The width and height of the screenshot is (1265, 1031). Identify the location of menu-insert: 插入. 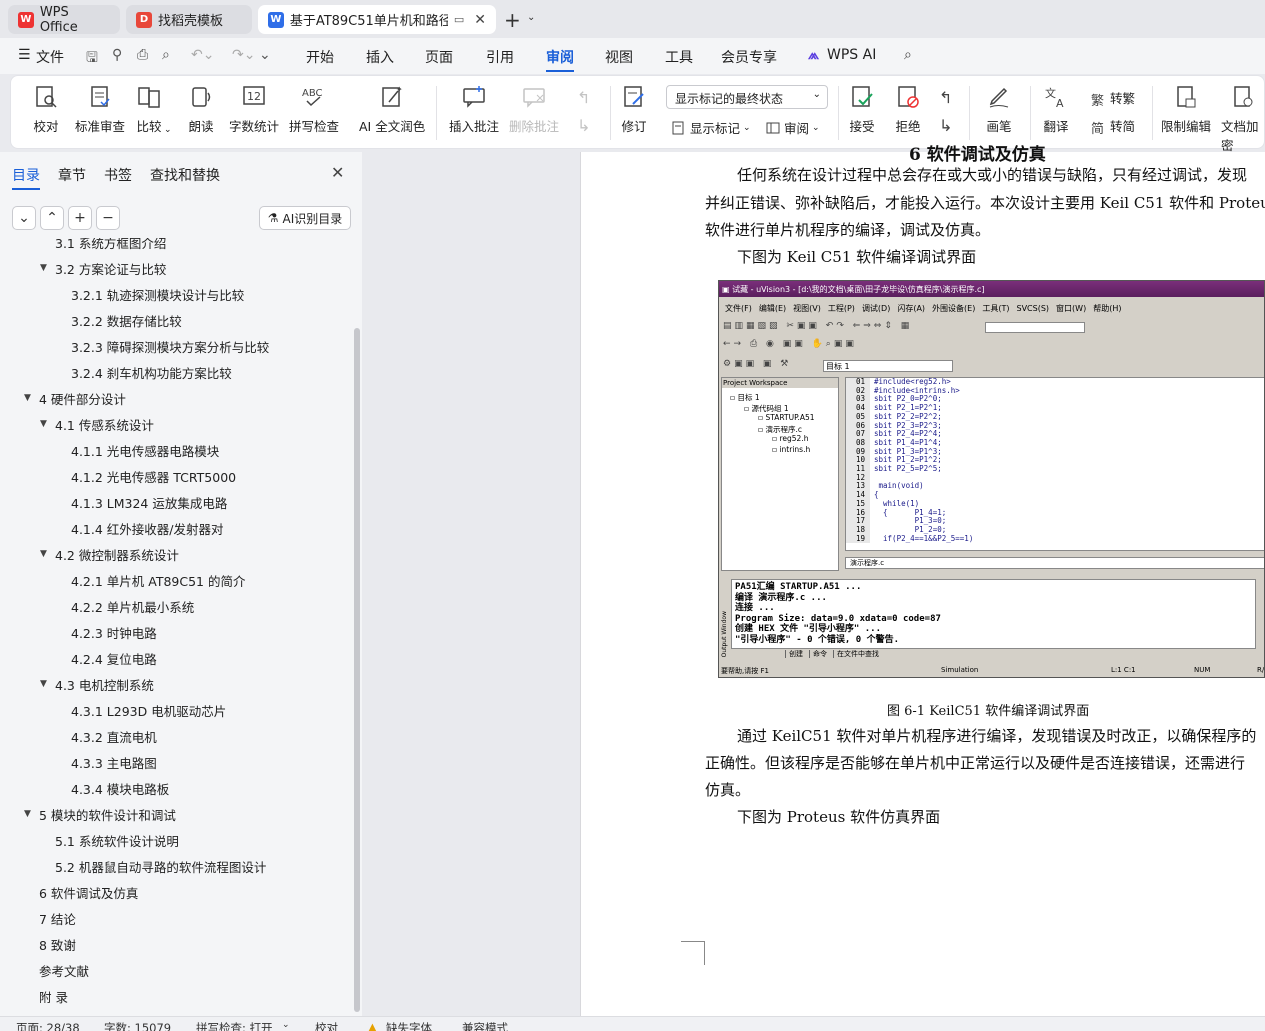
(380, 57).